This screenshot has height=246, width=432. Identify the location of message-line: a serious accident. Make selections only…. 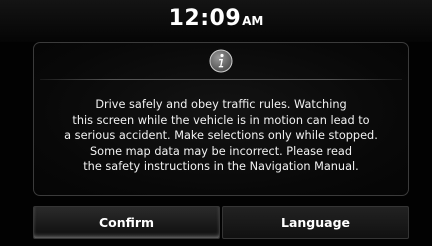
(221, 135).